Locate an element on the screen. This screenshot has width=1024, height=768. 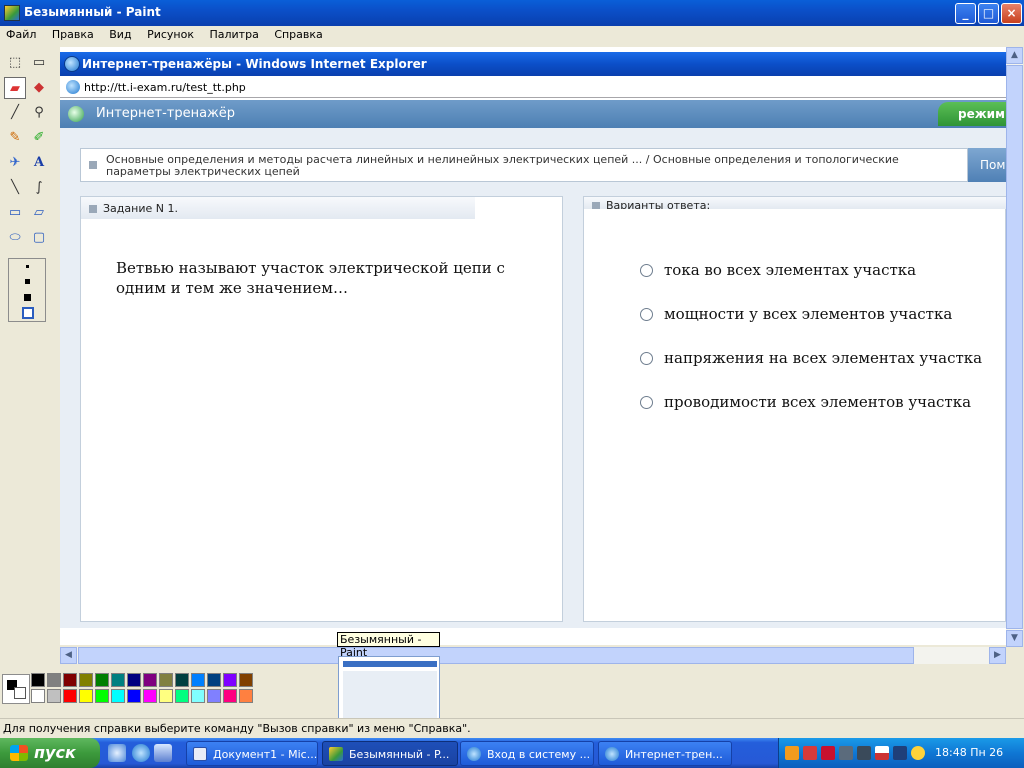
magnifier-icon: ⚲ is located at coordinates (39, 113).